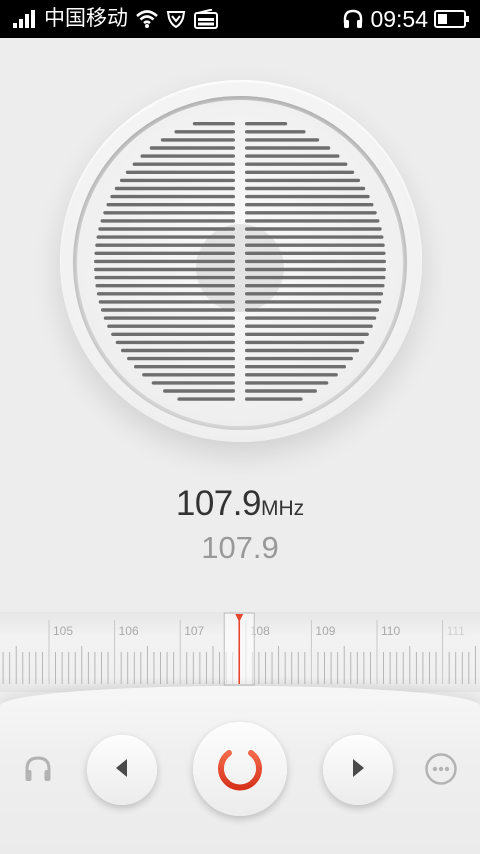 This screenshot has width=480, height=854. Describe the element at coordinates (325, 631) in the screenshot. I see `tuner-mark-label: 109` at that location.